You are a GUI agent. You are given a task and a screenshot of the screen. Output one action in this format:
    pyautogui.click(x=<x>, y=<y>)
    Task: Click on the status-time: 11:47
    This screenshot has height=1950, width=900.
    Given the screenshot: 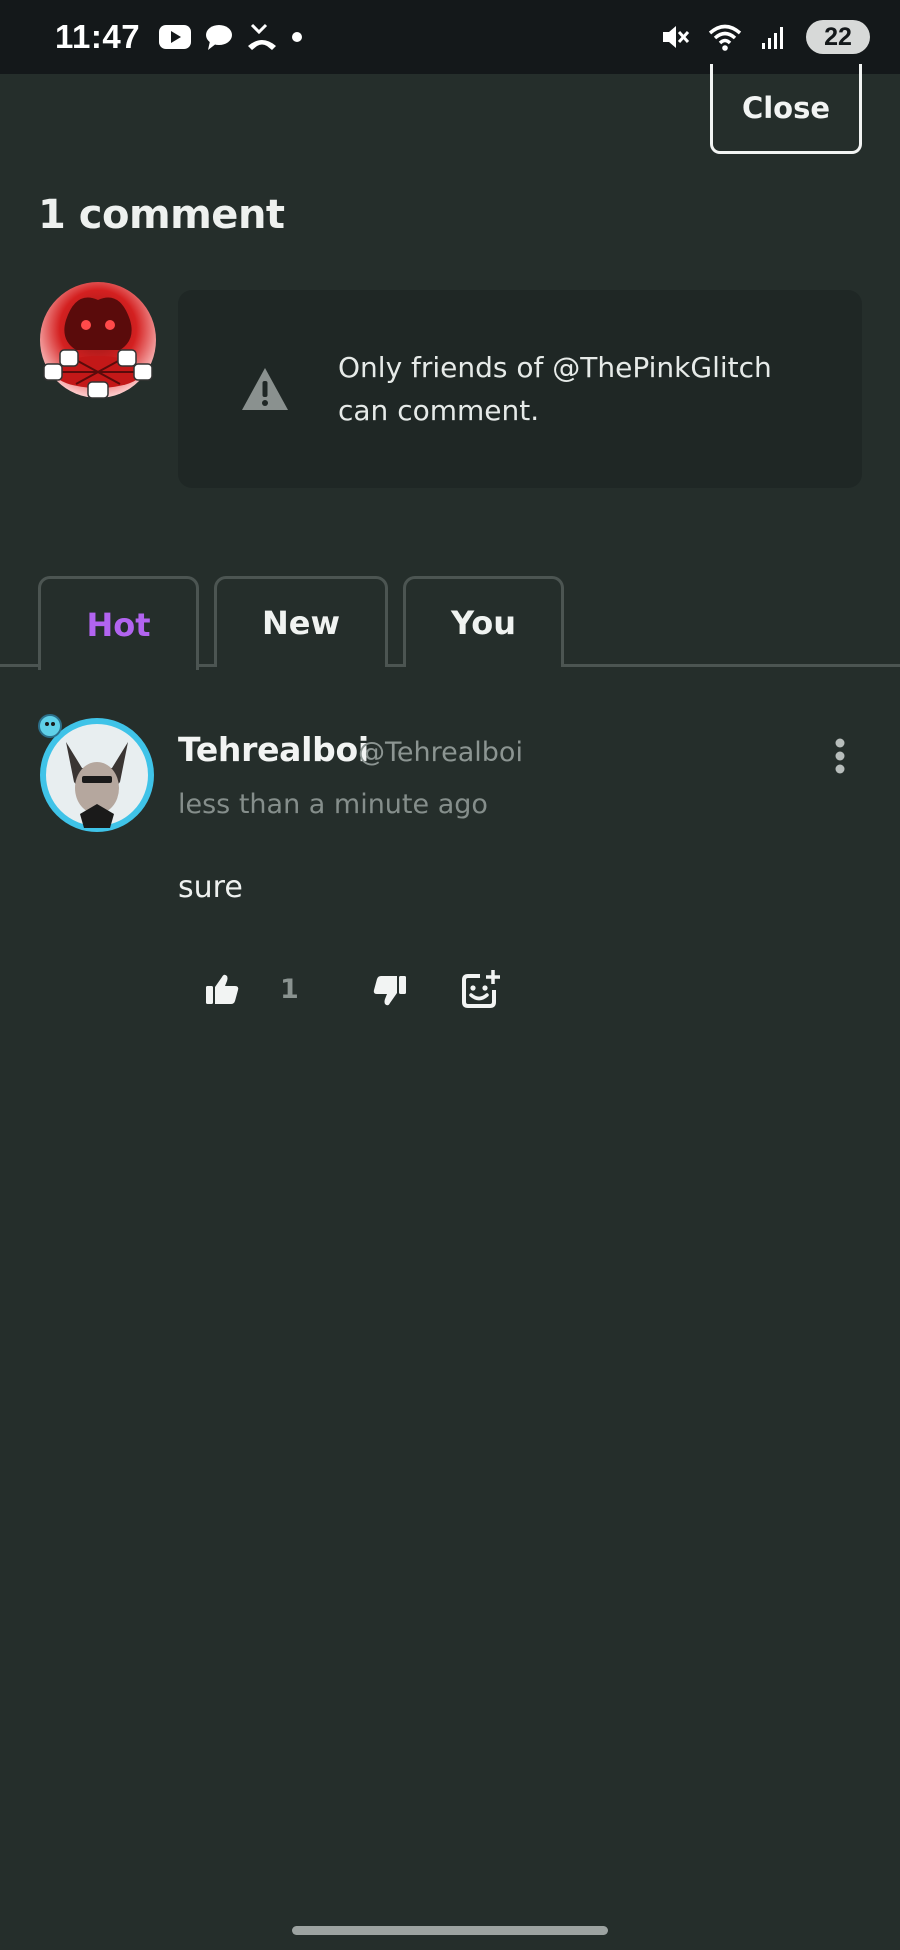 What is the action you would take?
    pyautogui.click(x=98, y=36)
    